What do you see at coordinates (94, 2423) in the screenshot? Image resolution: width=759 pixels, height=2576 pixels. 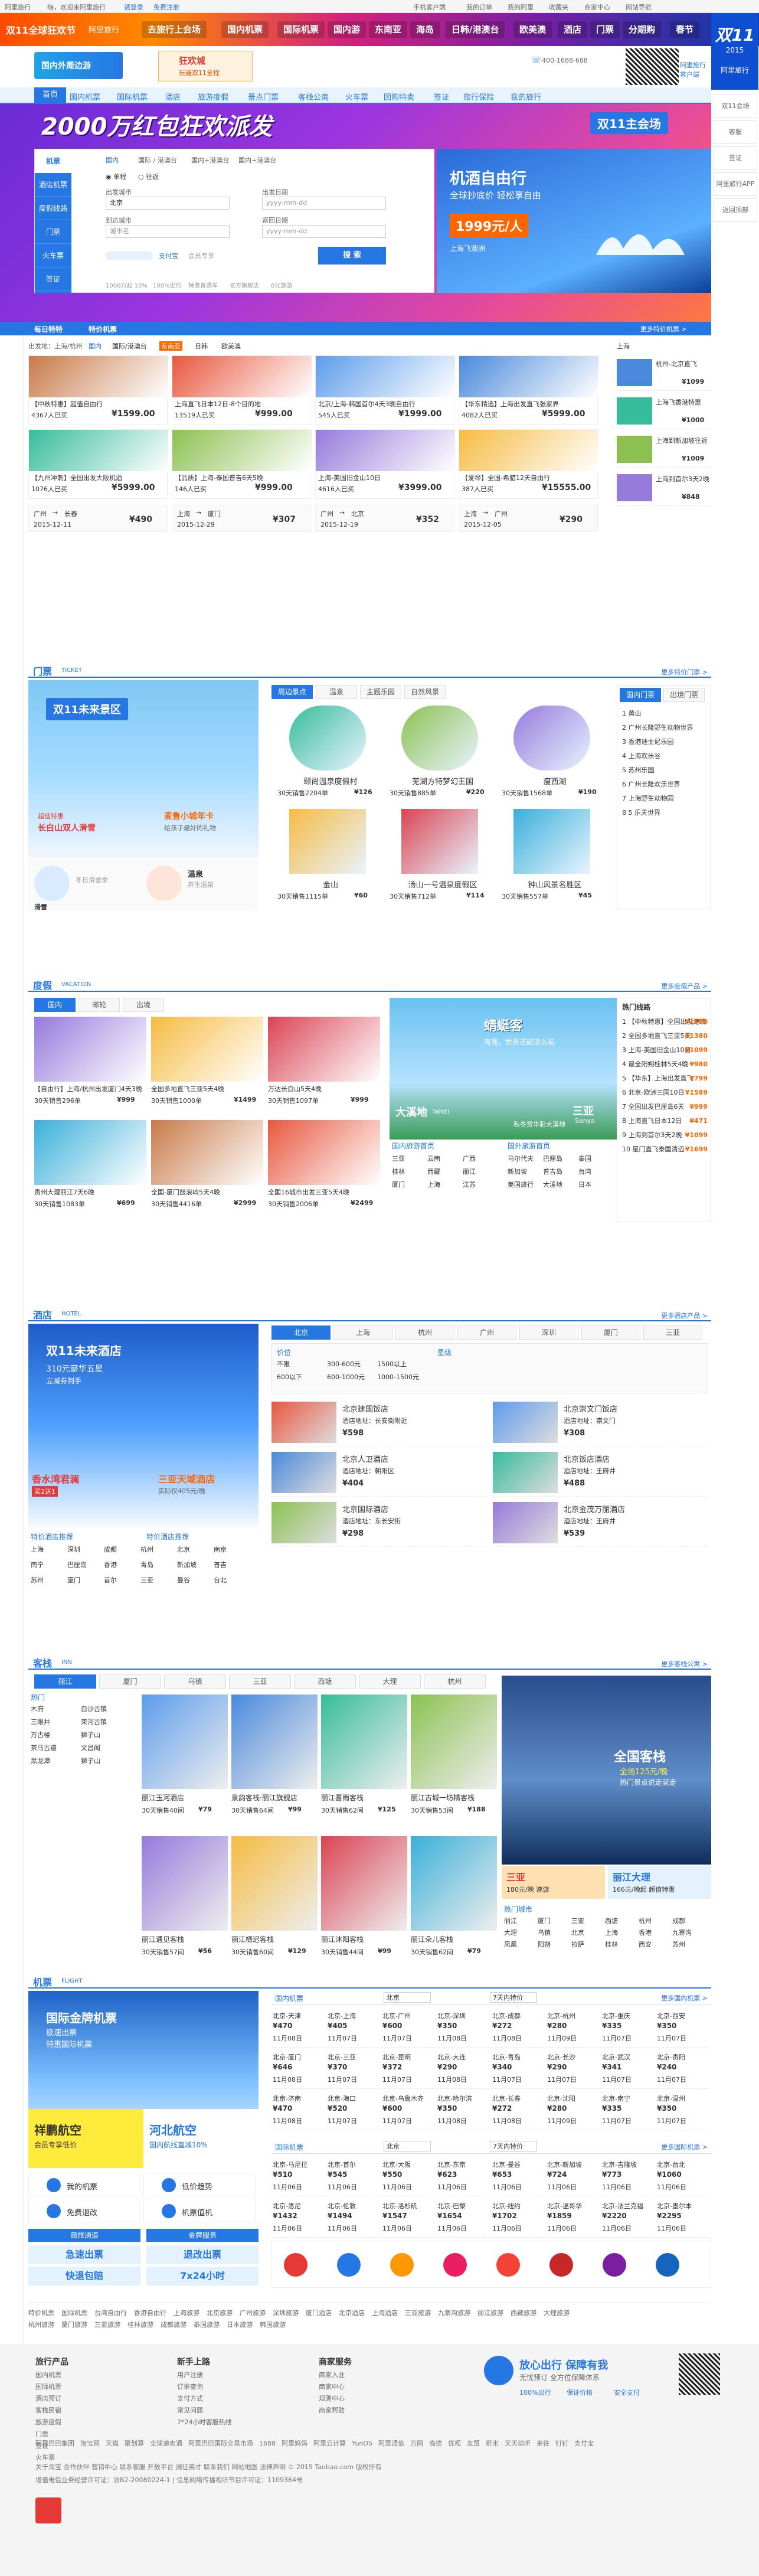 I see `footer-link: 旅游度假` at bounding box center [94, 2423].